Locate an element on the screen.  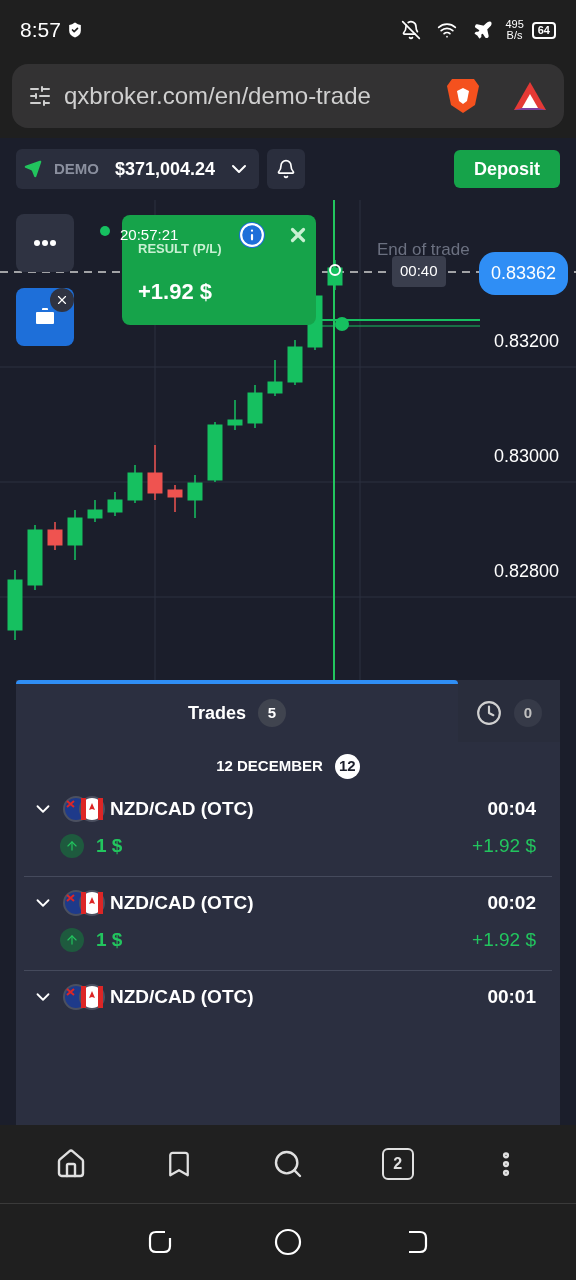
lion-shield-icon is located at coordinates (463, 96).